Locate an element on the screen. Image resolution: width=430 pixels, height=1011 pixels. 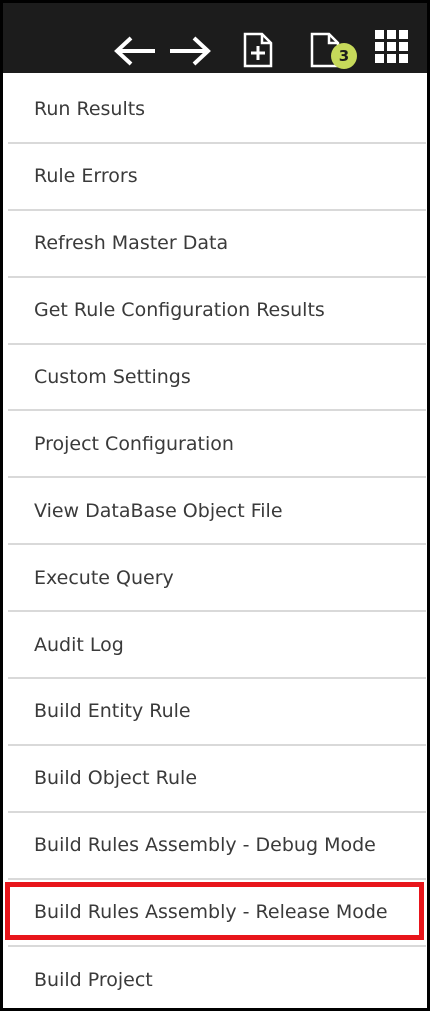
documents-count-badge: 3 is located at coordinates (344, 56).